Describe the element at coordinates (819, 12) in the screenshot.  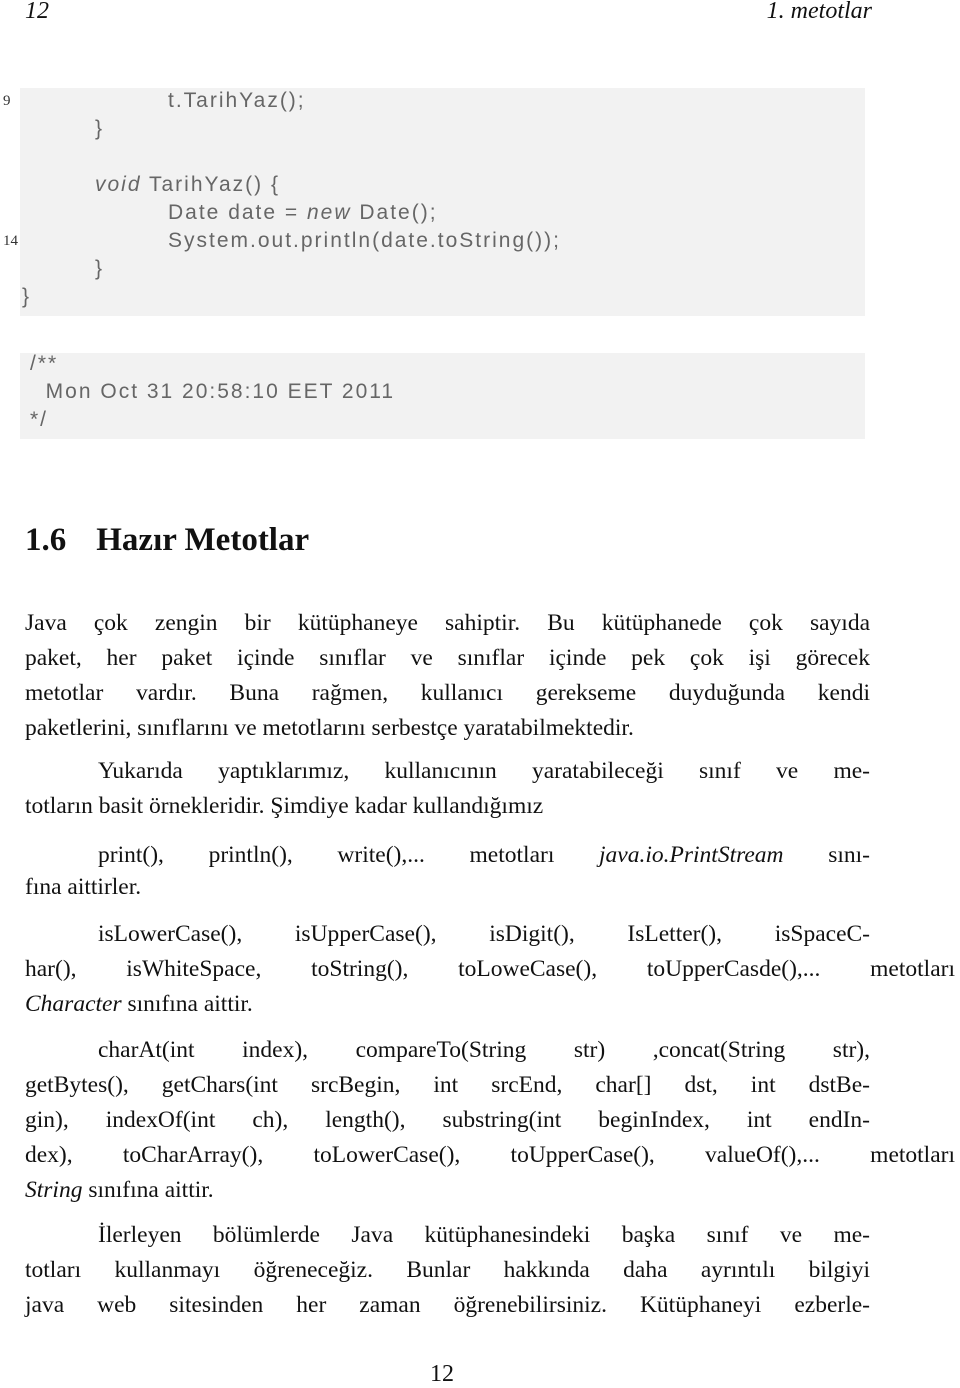
I see `header-chapter-title: 1. metotlar` at that location.